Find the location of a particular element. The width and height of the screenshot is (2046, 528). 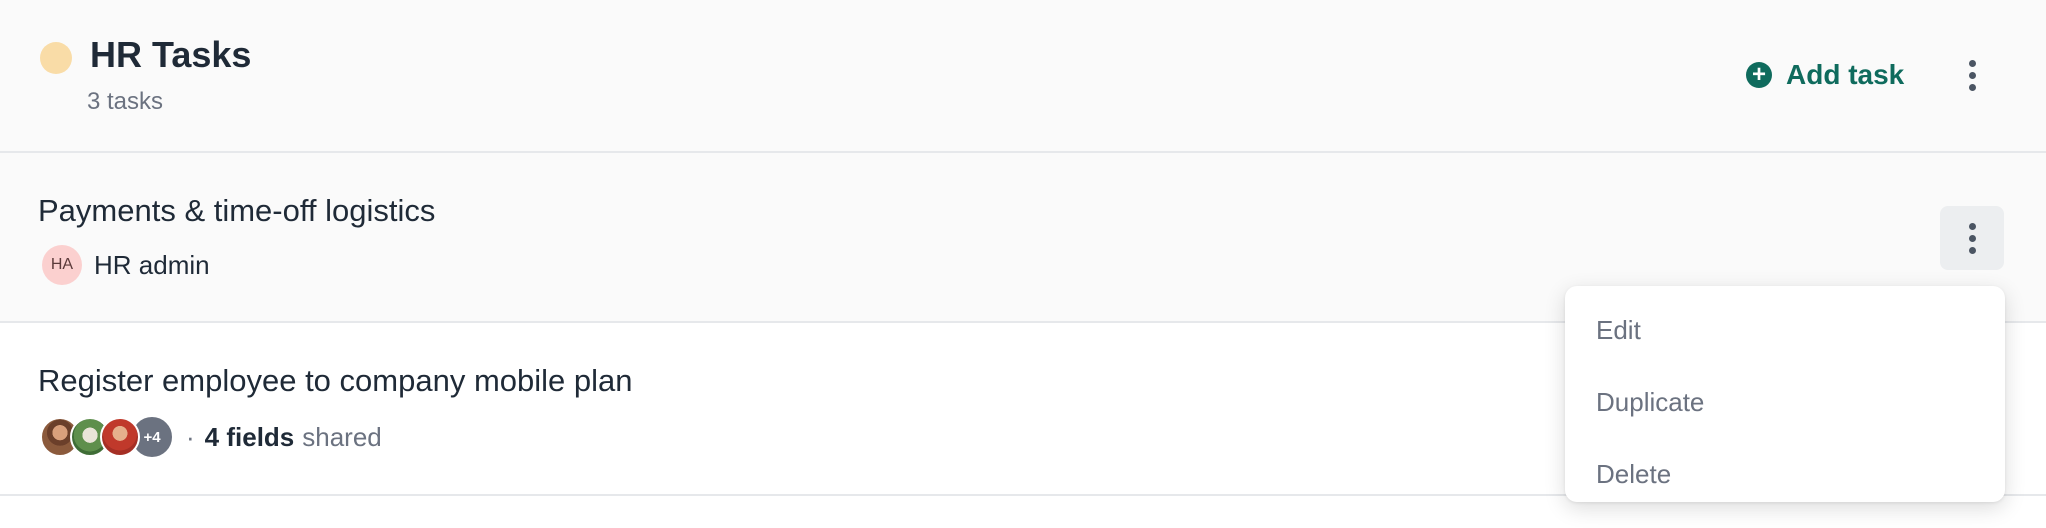

shared-fields-info: · 4 fields shared is located at coordinates (284, 437).